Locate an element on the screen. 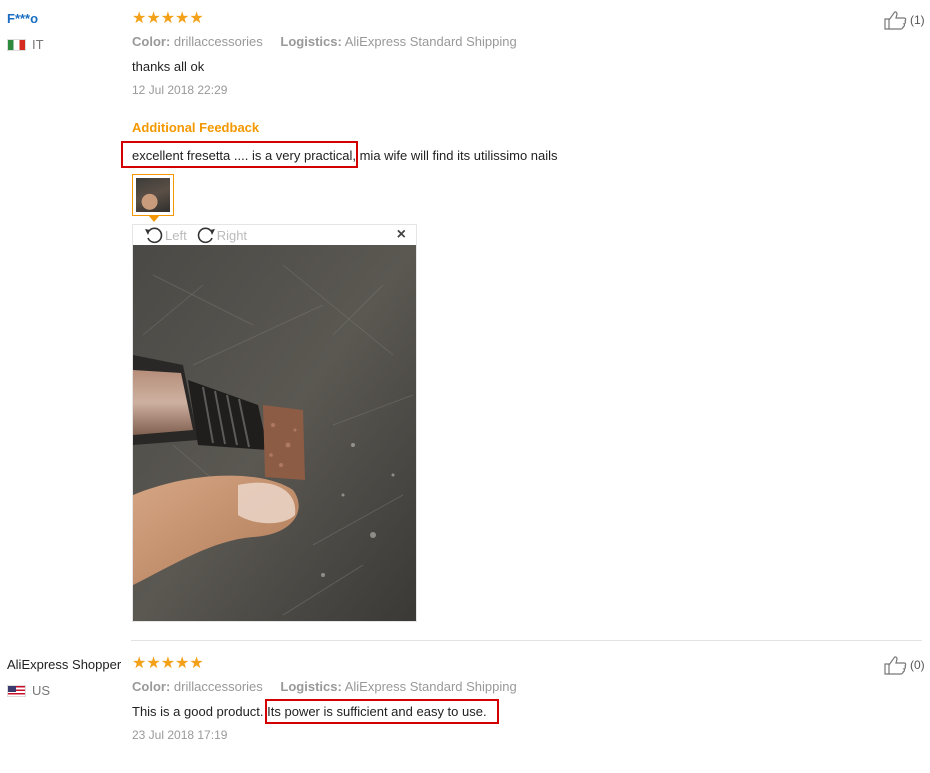 The image size is (930, 773). flag-it-icon is located at coordinates (16, 44).